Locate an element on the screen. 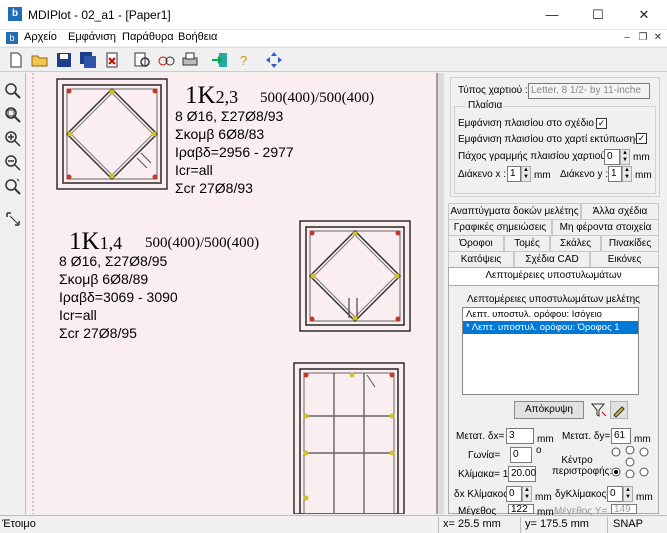 The image size is (667, 533). tab-plans: Κατόψεις is located at coordinates (481, 259).